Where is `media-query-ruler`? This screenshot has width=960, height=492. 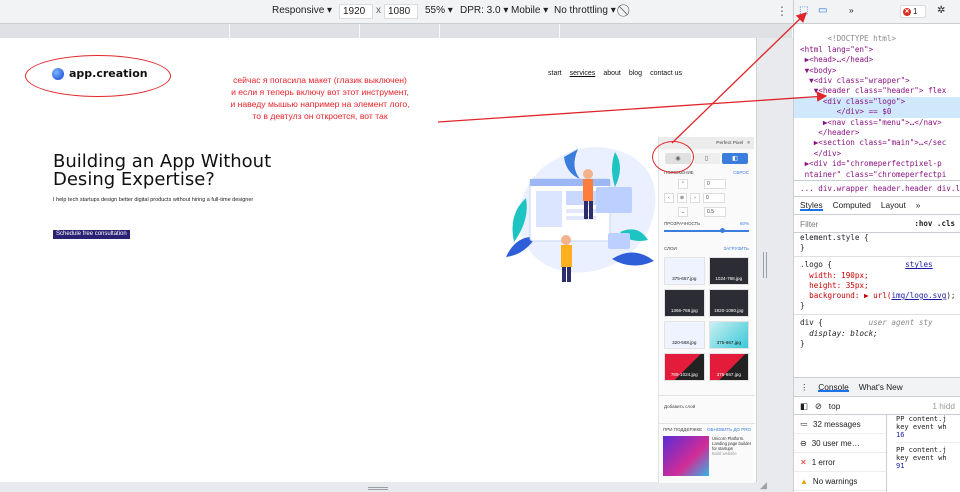 media-query-ruler is located at coordinates (396, 31).